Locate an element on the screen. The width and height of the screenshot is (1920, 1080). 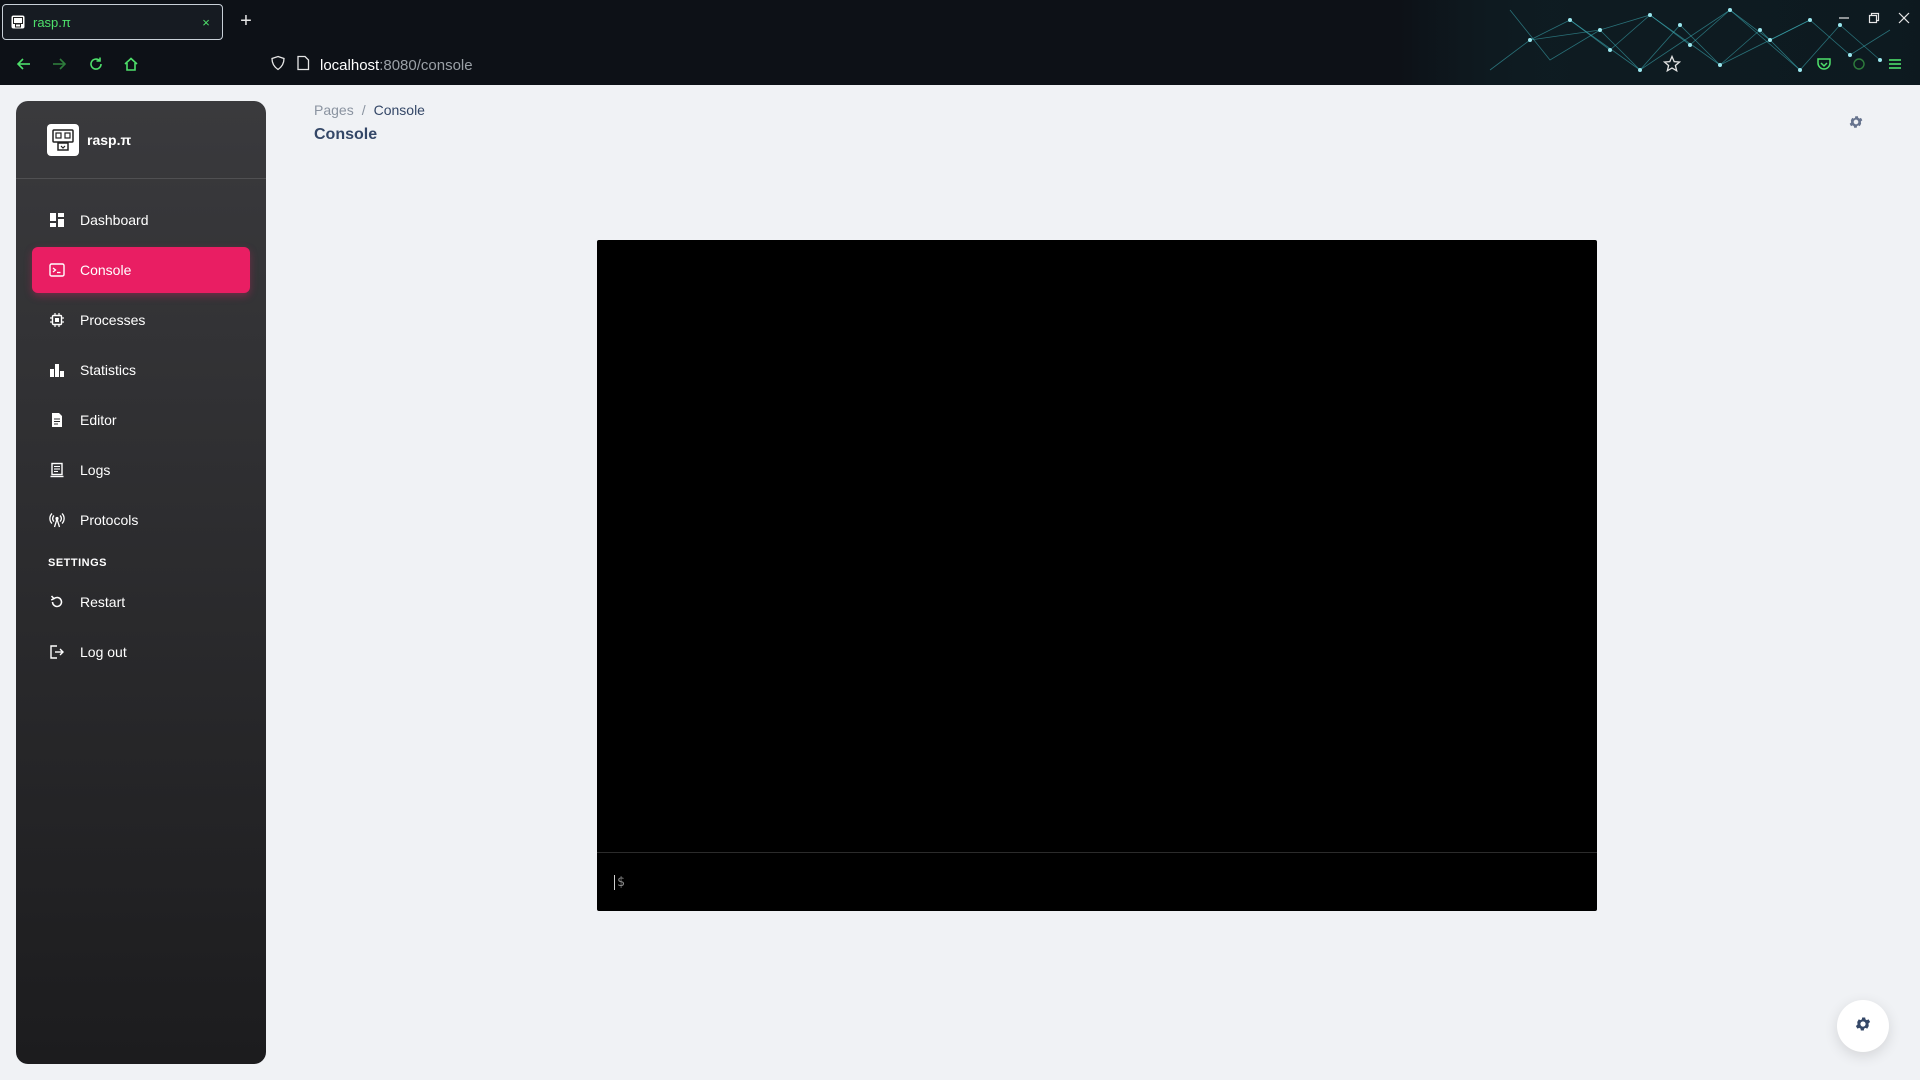
settings-heading: SETTINGS is located at coordinates (78, 563).